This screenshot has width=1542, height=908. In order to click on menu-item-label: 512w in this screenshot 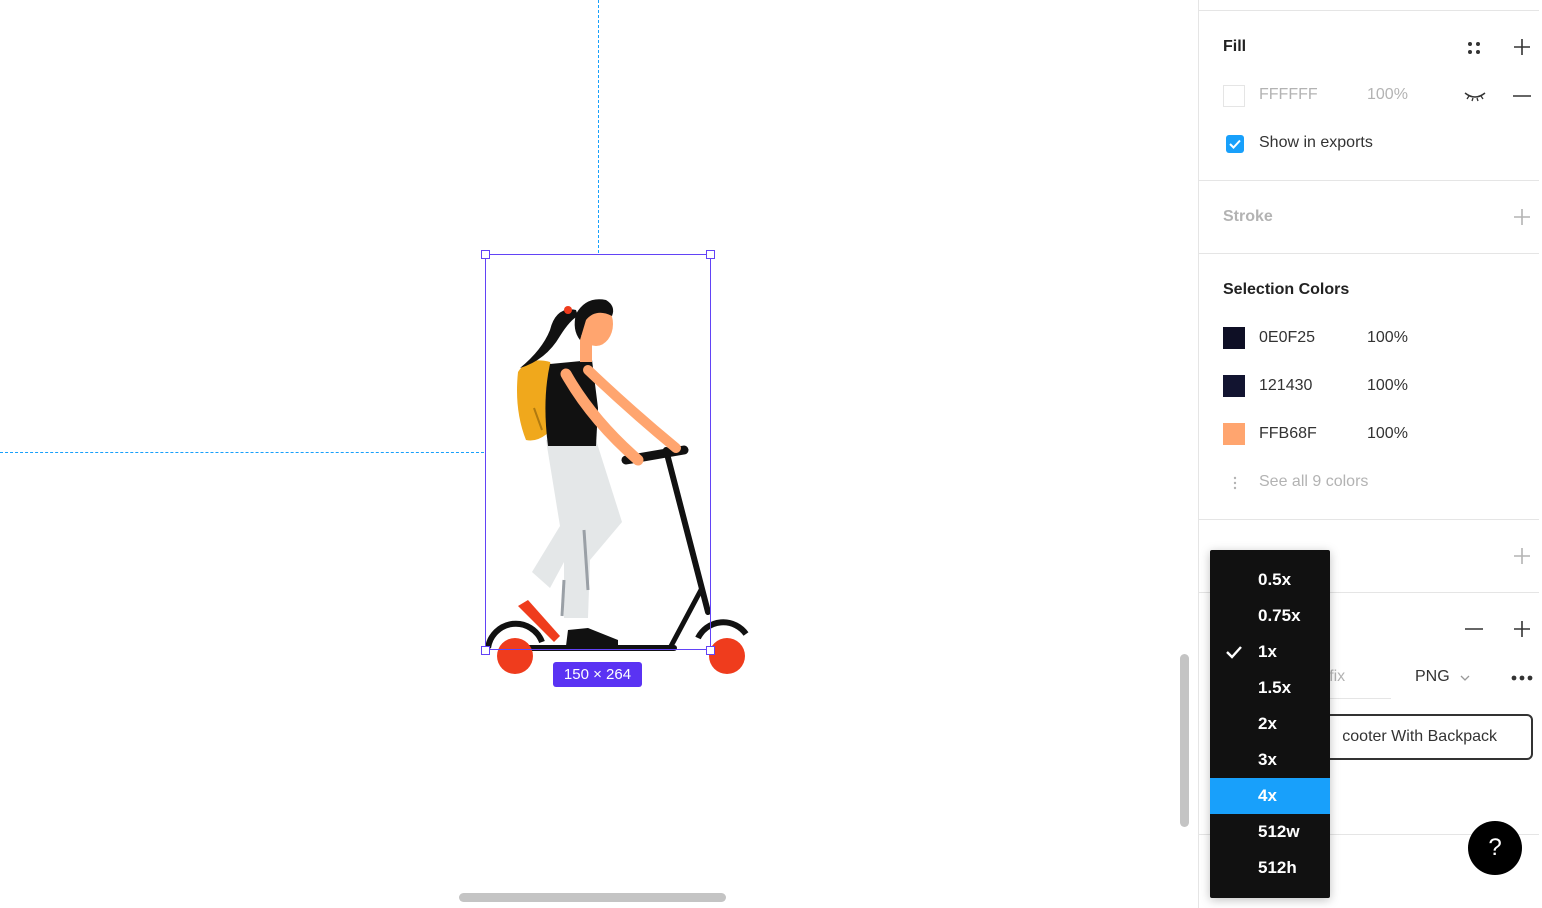, I will do `click(1279, 831)`.